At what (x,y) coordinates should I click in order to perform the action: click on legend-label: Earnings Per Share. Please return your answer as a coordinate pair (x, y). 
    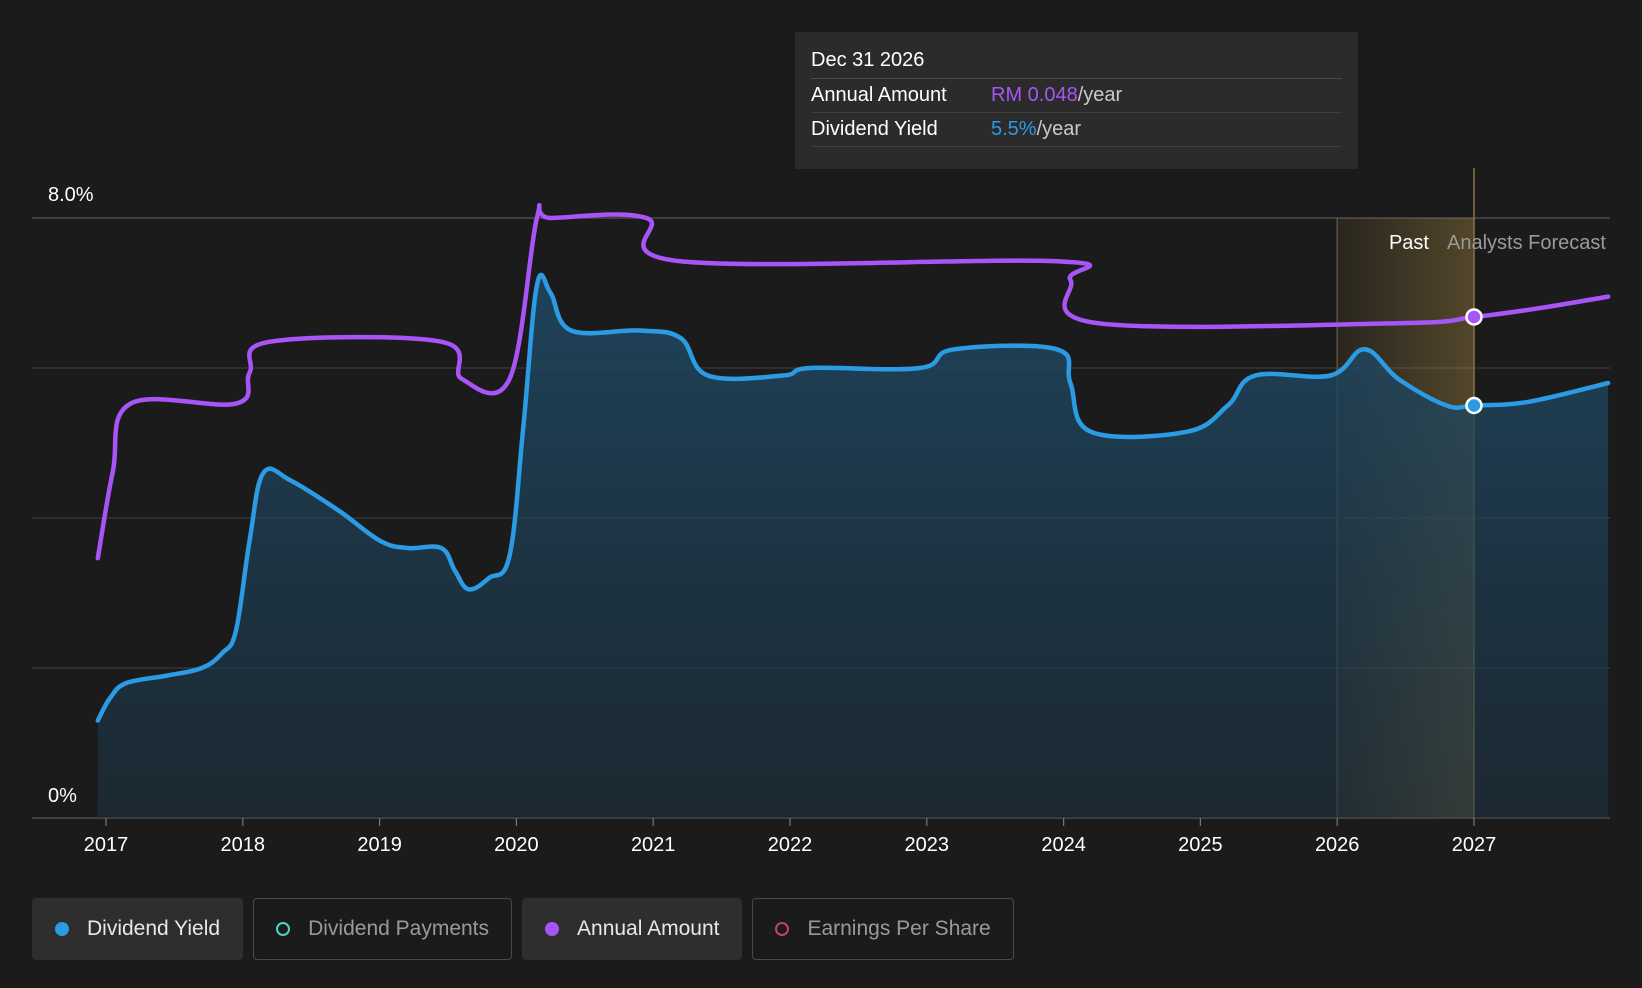
    Looking at the image, I should click on (899, 928).